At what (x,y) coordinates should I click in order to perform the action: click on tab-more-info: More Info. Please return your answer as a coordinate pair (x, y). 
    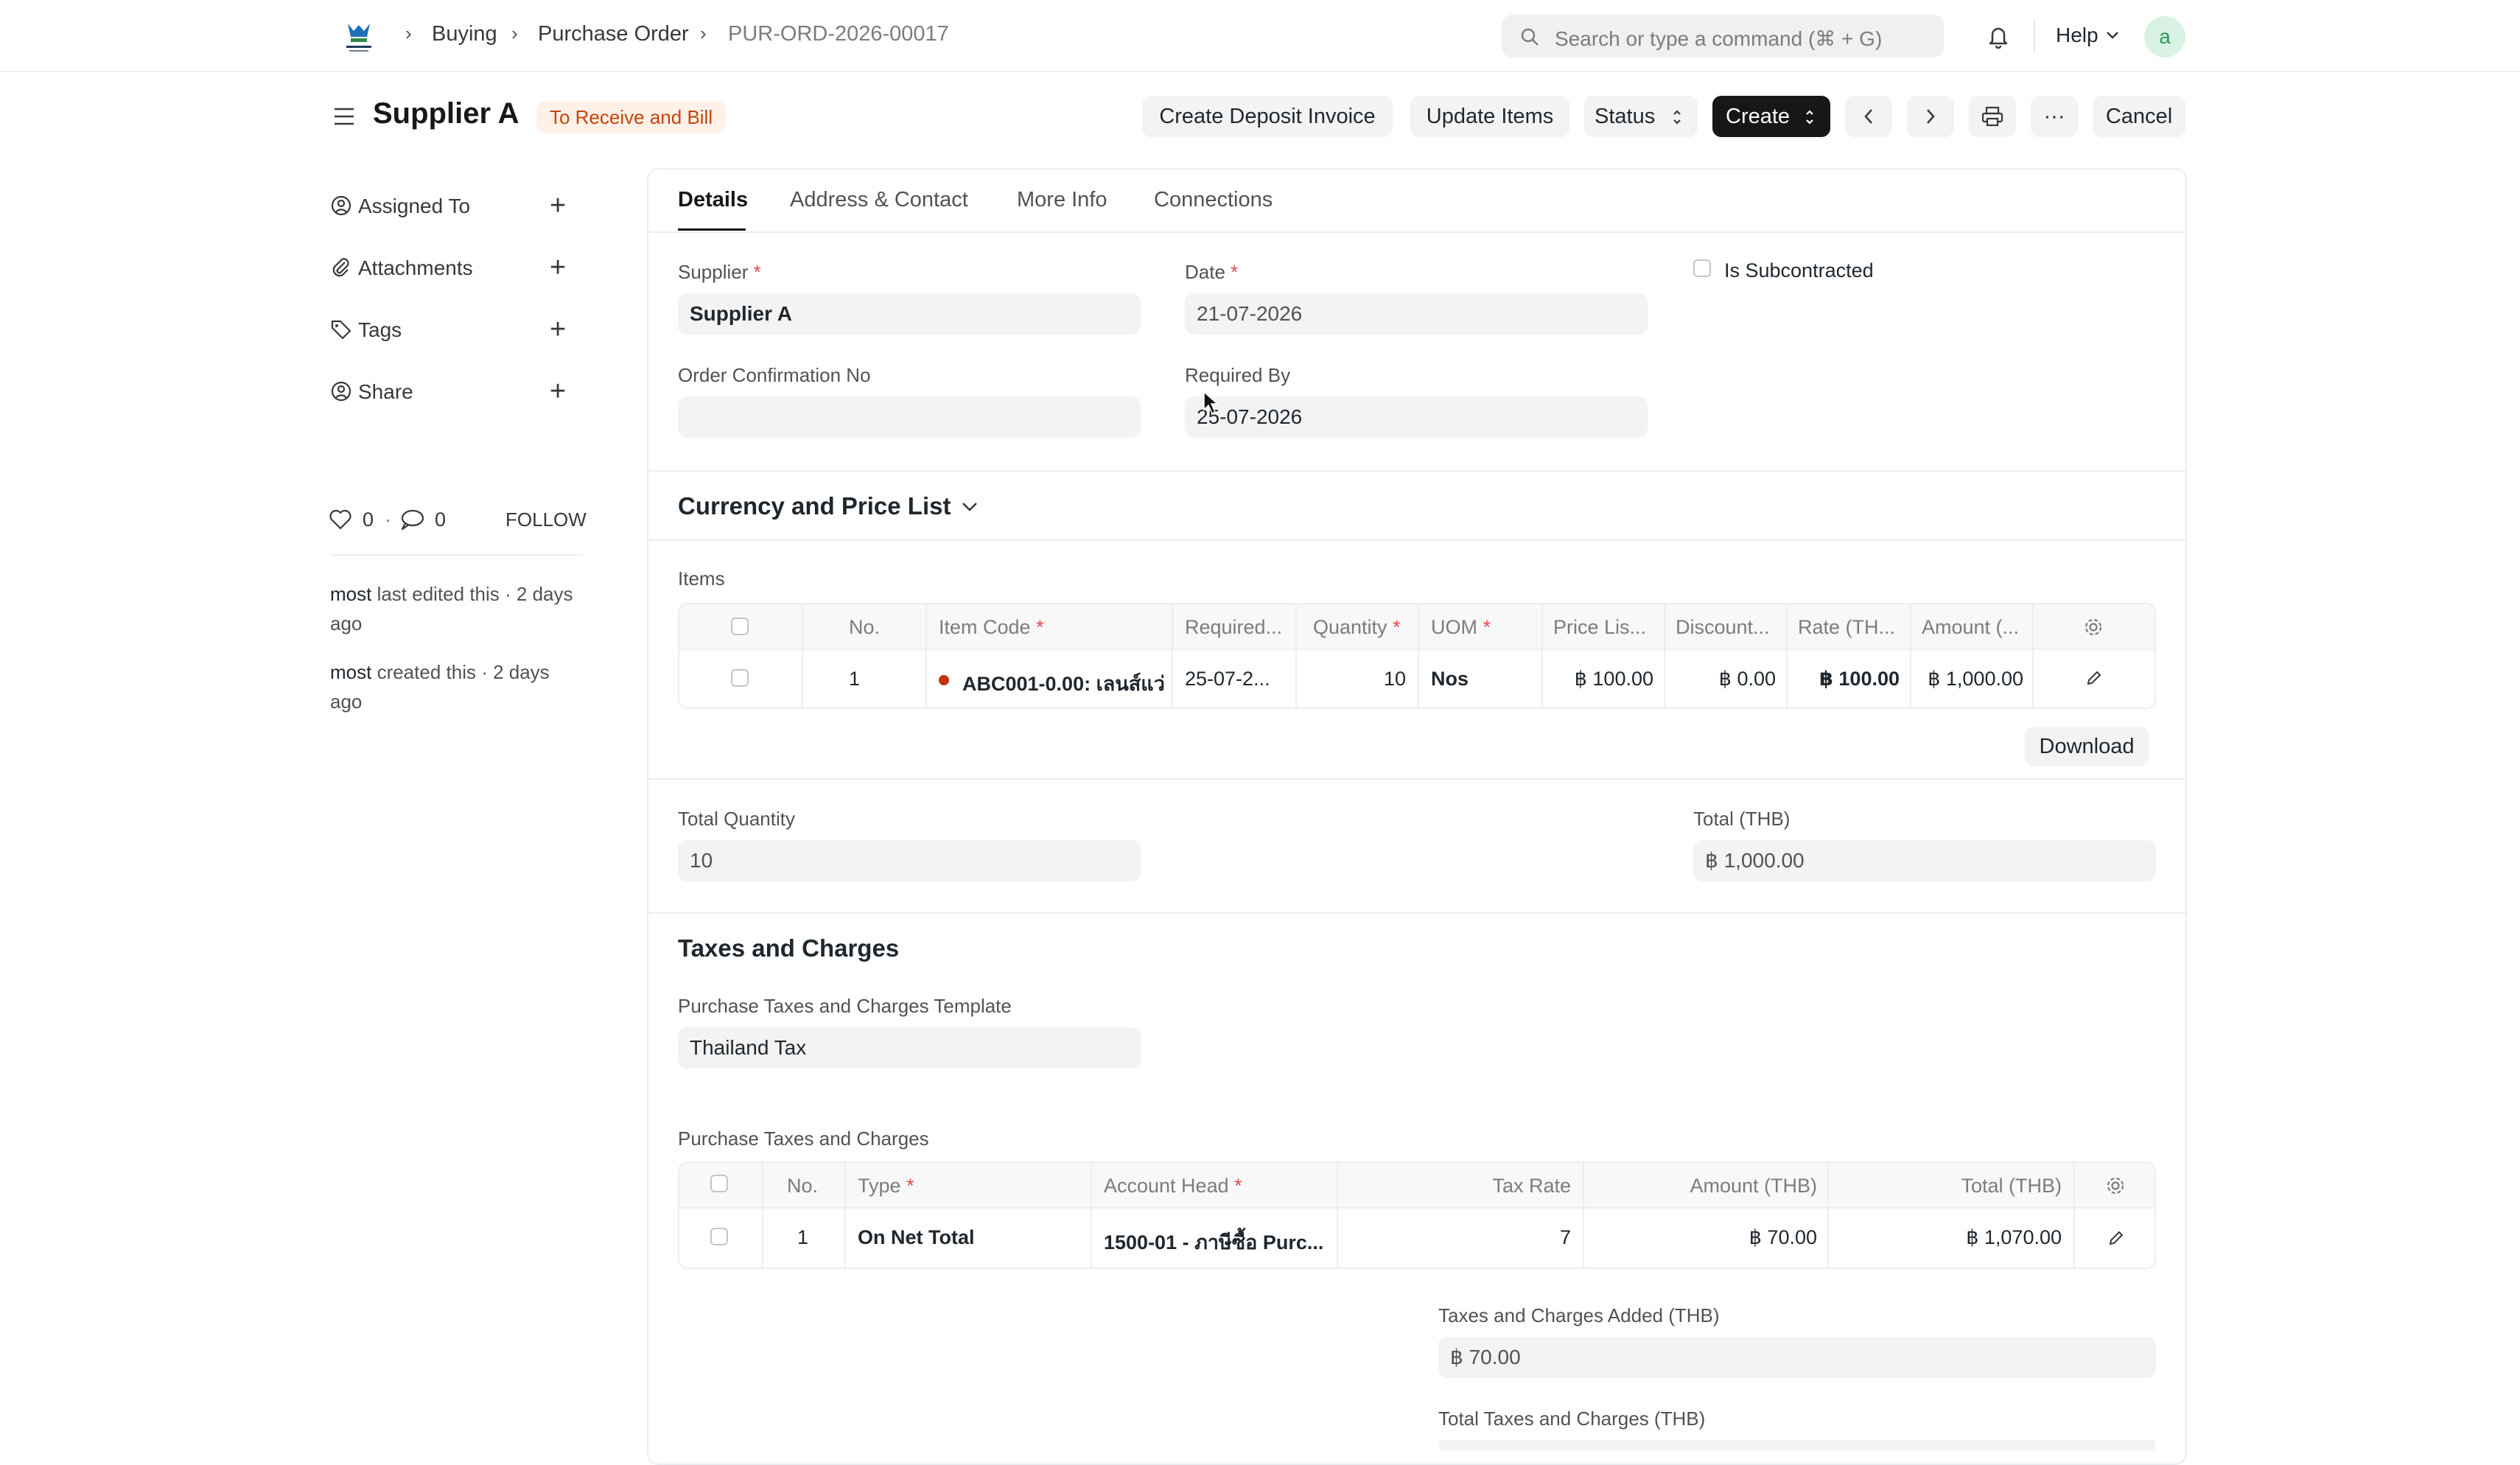
    Looking at the image, I should click on (1062, 200).